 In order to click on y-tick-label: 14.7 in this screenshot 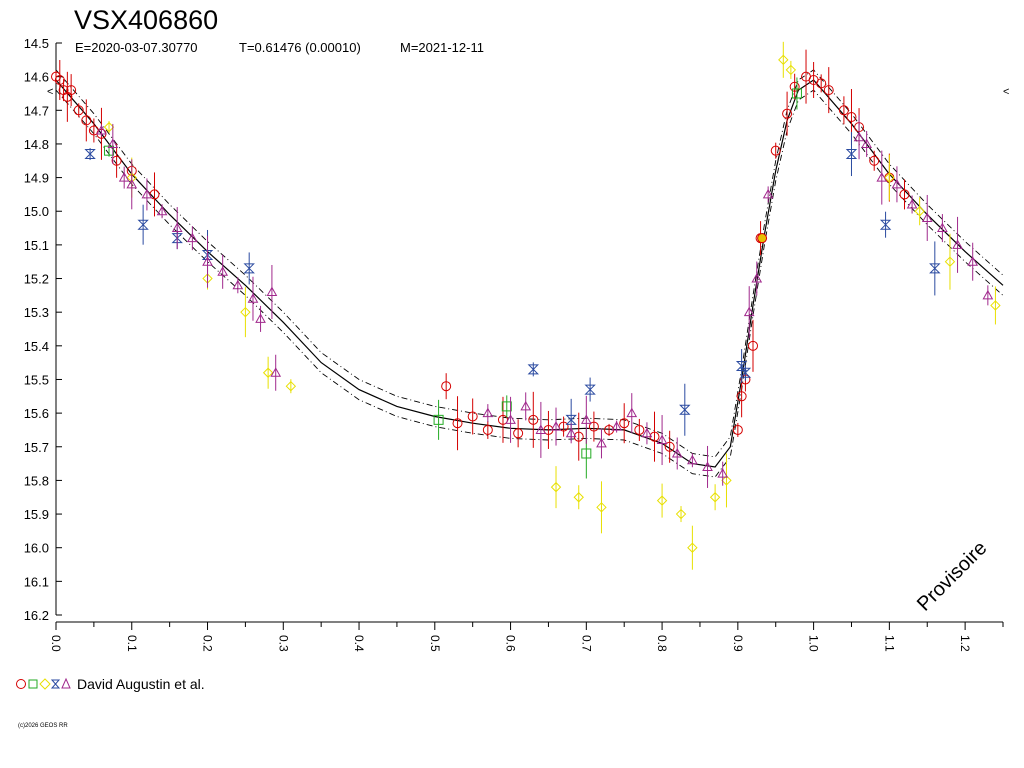, I will do `click(36, 110)`.